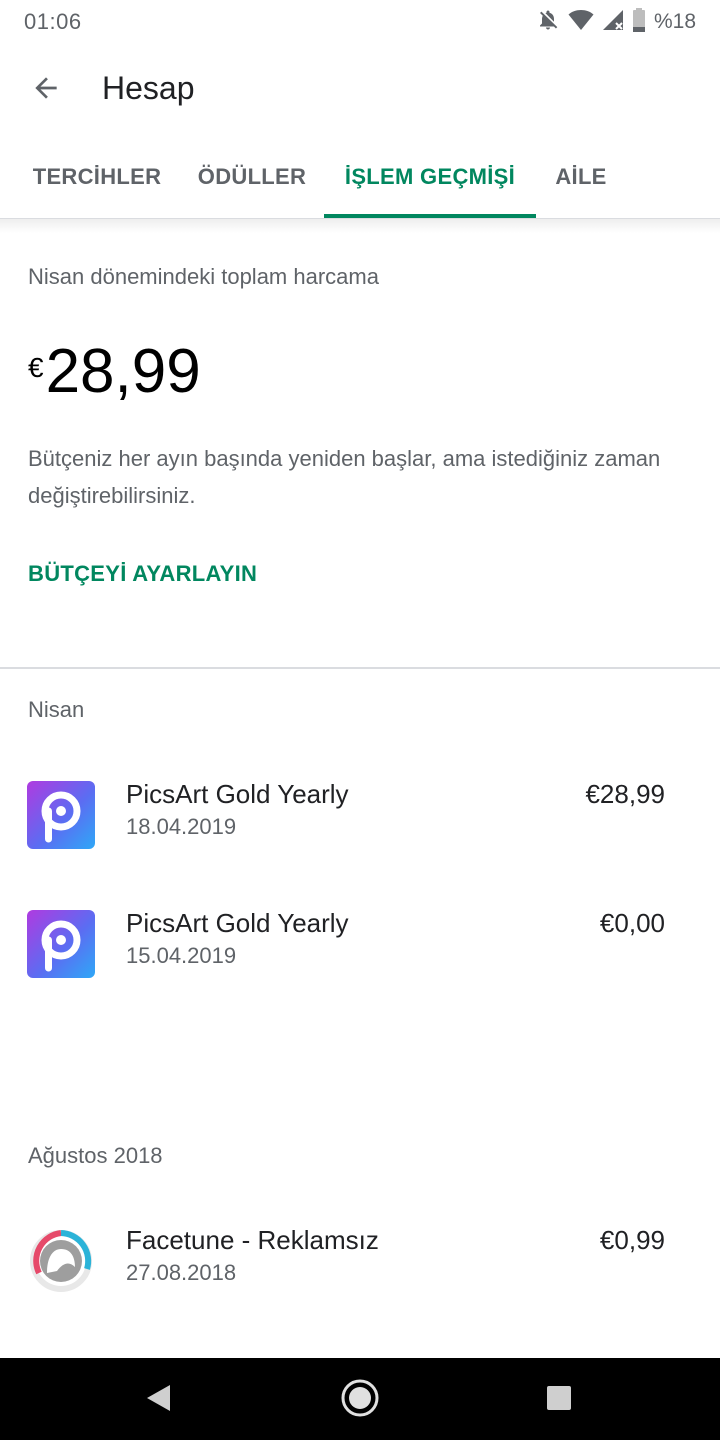 This screenshot has width=720, height=1440. What do you see at coordinates (360, 964) in the screenshot?
I see `purchase-row: PicsArt Gold Yearly 15.04.2019 €0,00` at bounding box center [360, 964].